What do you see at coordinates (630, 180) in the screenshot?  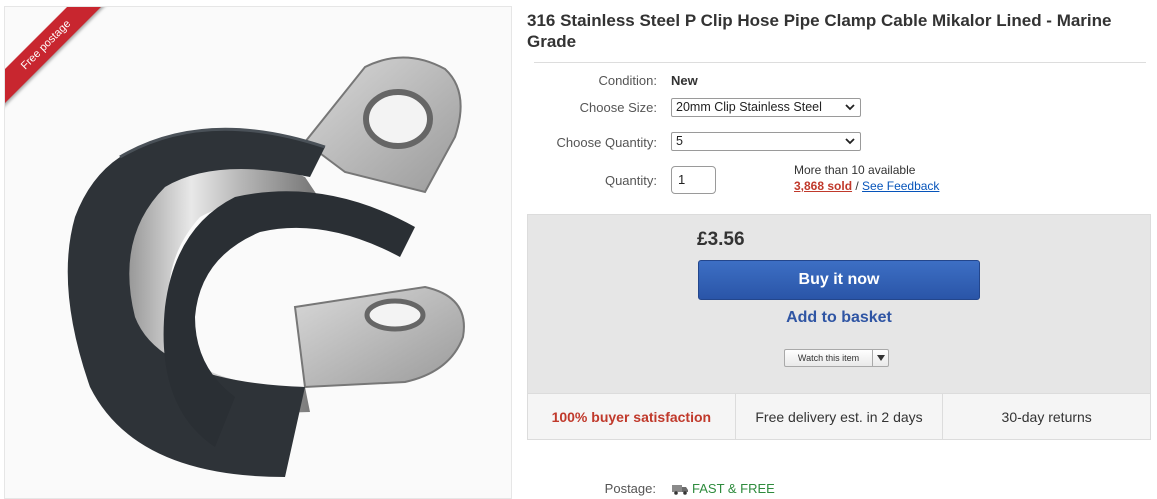 I see `quantity-label: Quantity:` at bounding box center [630, 180].